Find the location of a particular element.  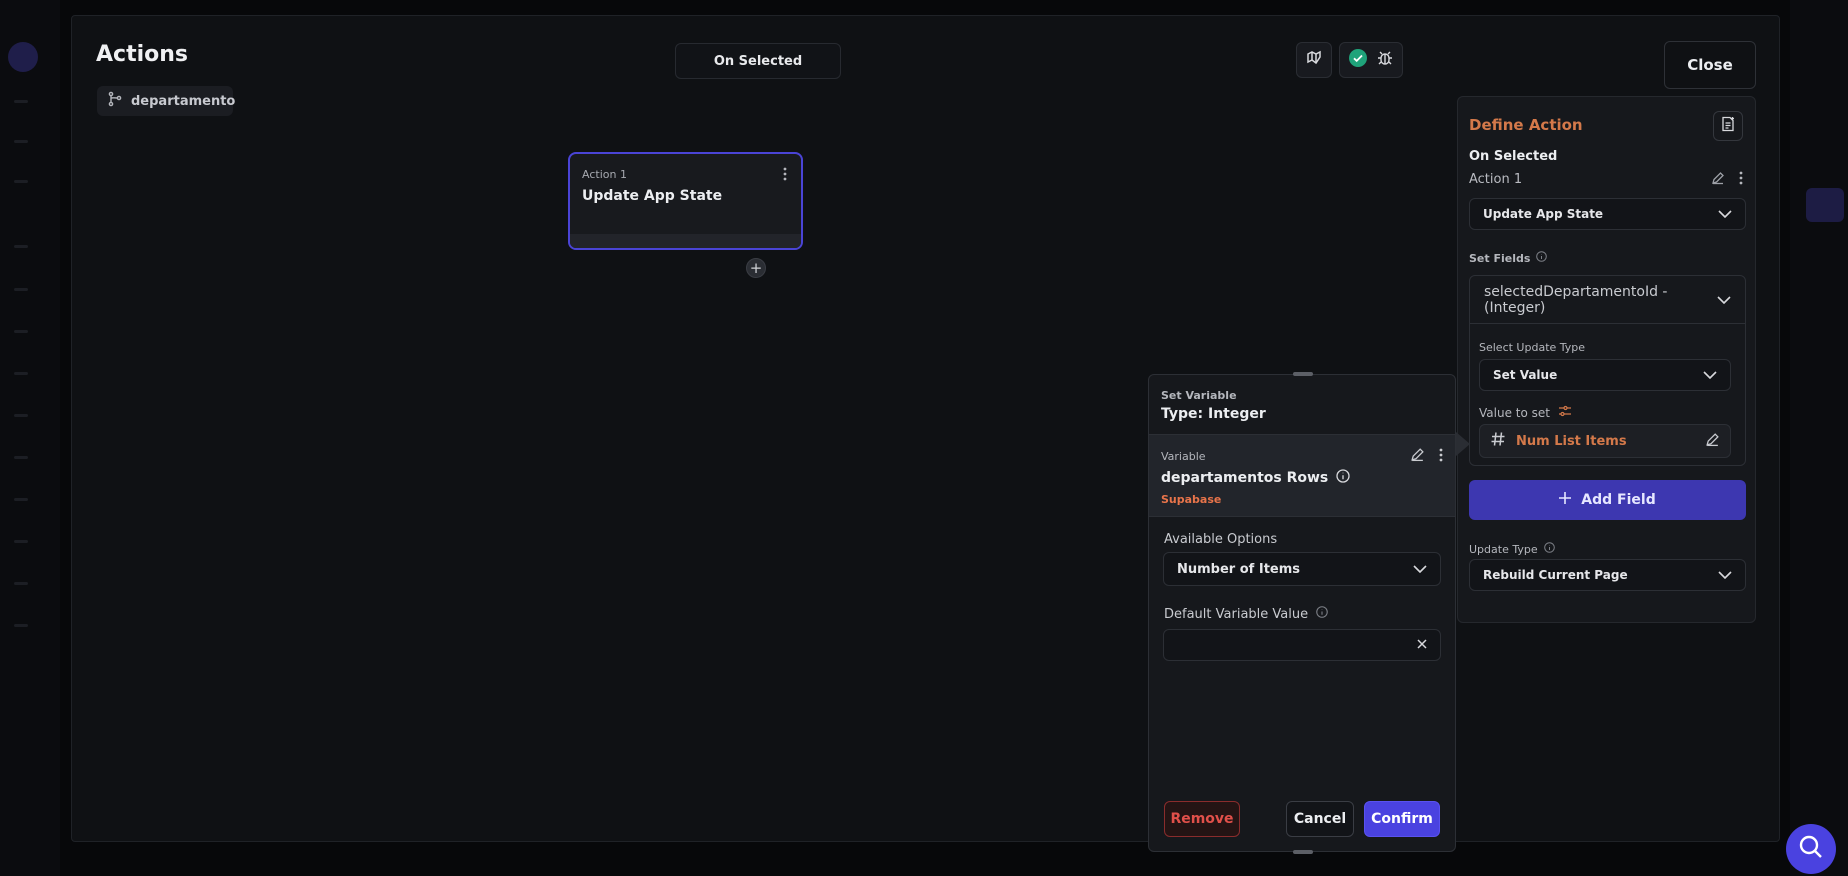

popover-pointer is located at coordinates (1463, 444).